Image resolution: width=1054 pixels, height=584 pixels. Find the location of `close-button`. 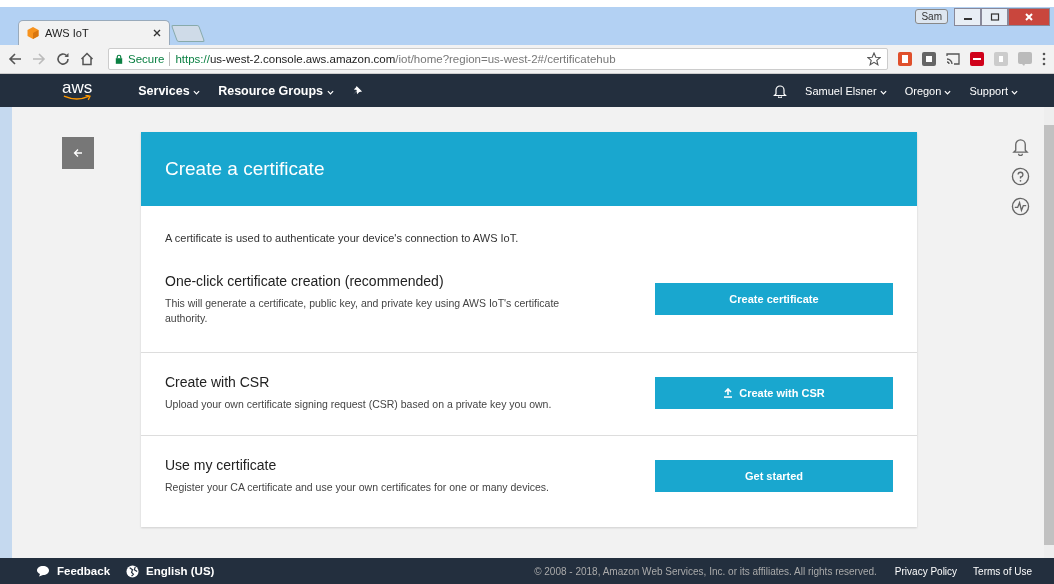

close-button is located at coordinates (1029, 17).